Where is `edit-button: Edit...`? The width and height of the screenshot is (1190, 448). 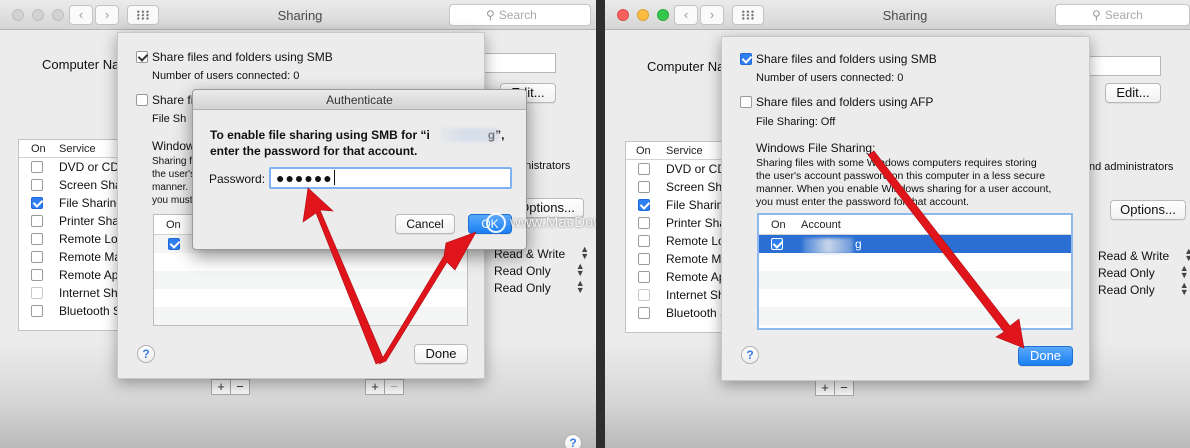 edit-button: Edit... is located at coordinates (1133, 93).